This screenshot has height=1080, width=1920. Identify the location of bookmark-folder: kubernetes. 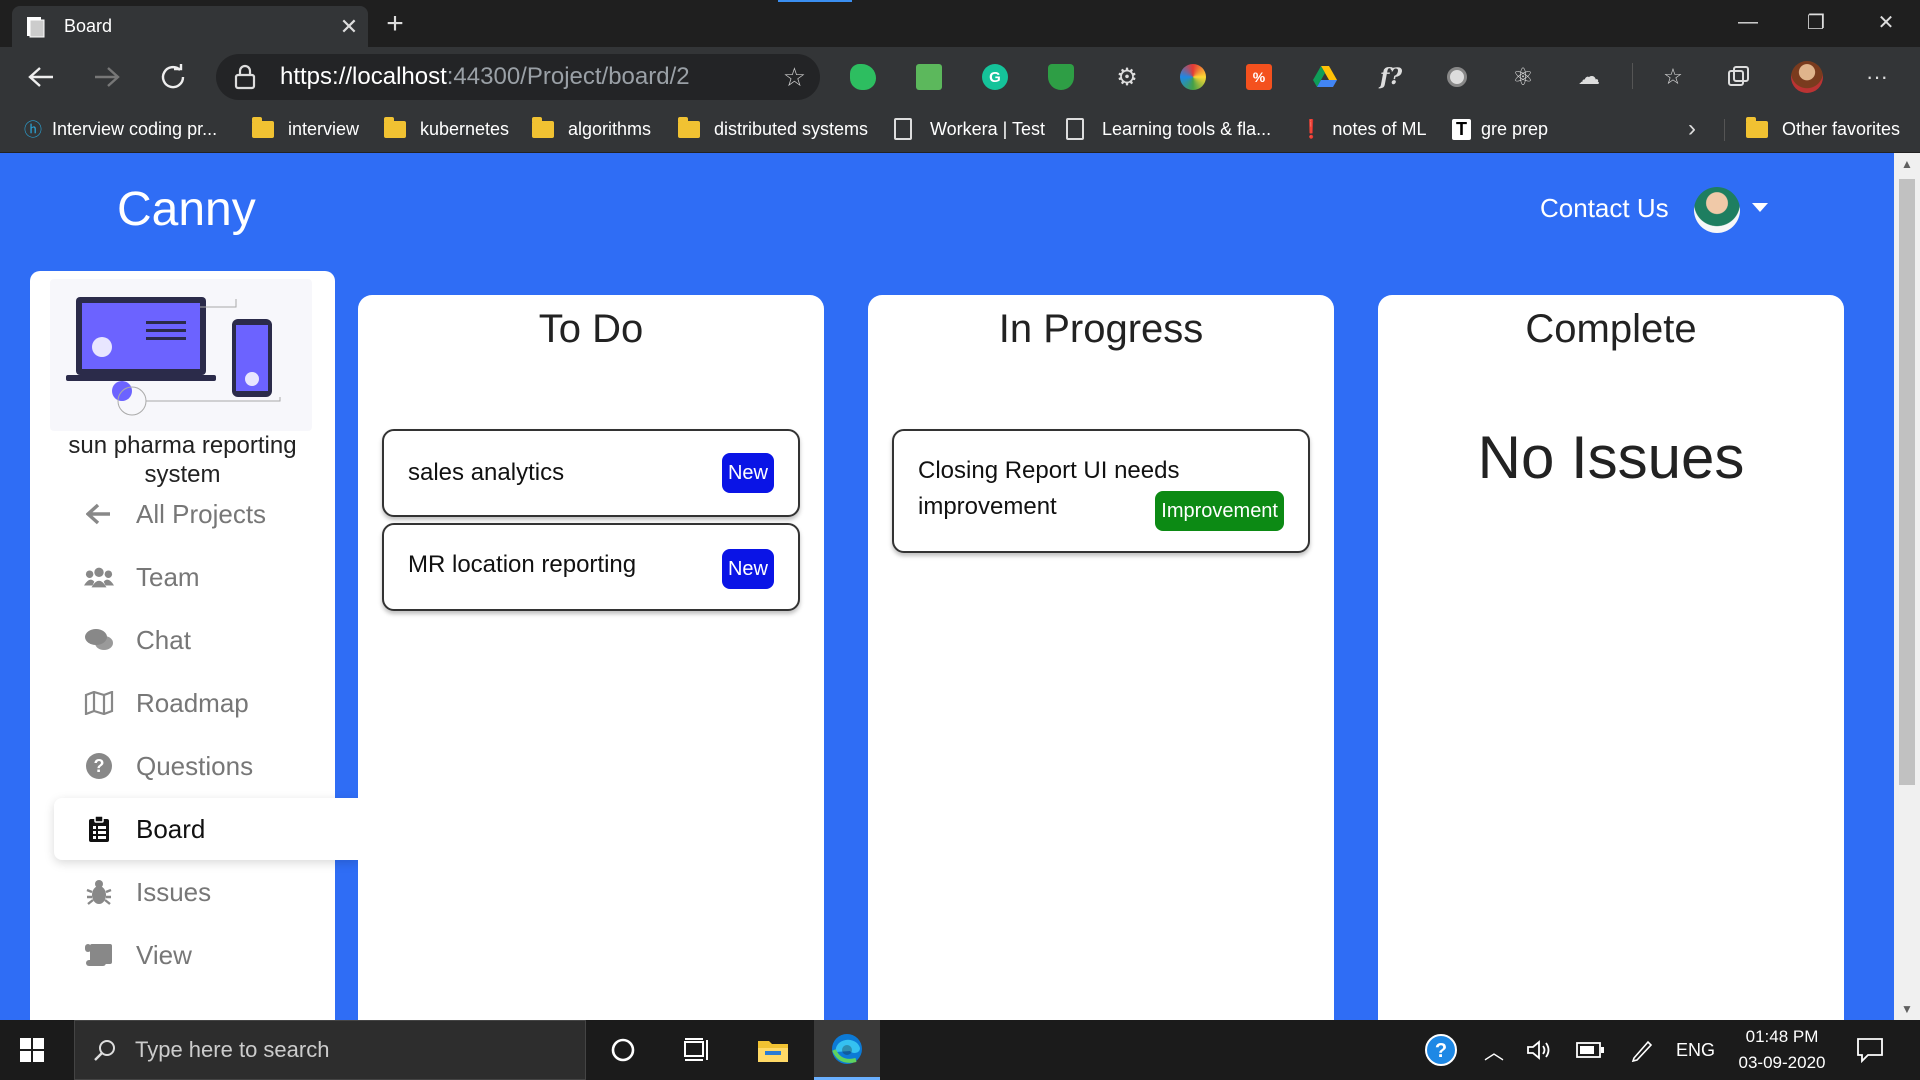
(446, 129).